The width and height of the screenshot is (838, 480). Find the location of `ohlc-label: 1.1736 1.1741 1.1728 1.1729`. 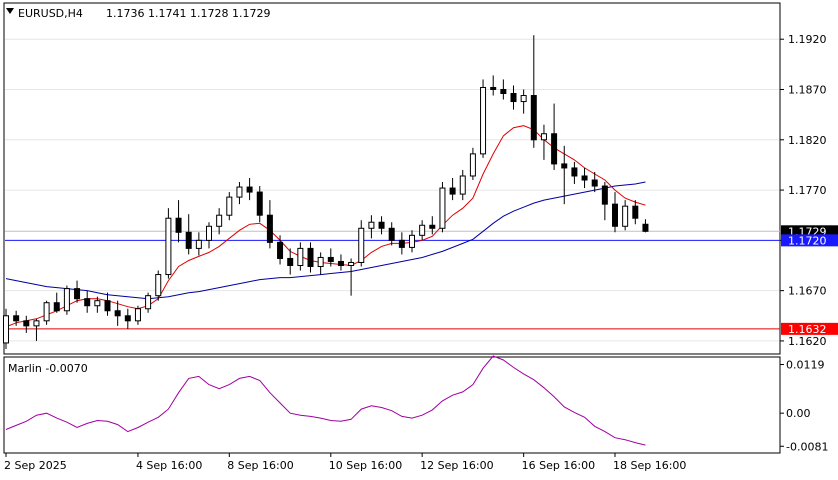

ohlc-label: 1.1736 1.1741 1.1728 1.1729 is located at coordinates (188, 13).